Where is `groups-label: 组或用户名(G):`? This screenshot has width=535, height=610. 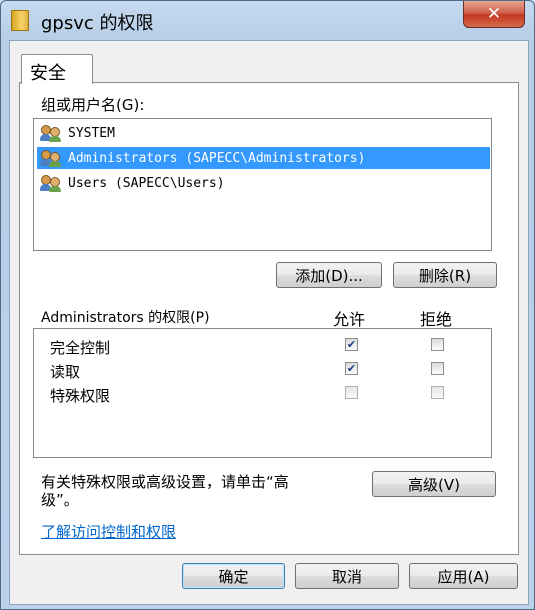
groups-label: 组或用户名(G): is located at coordinates (93, 105).